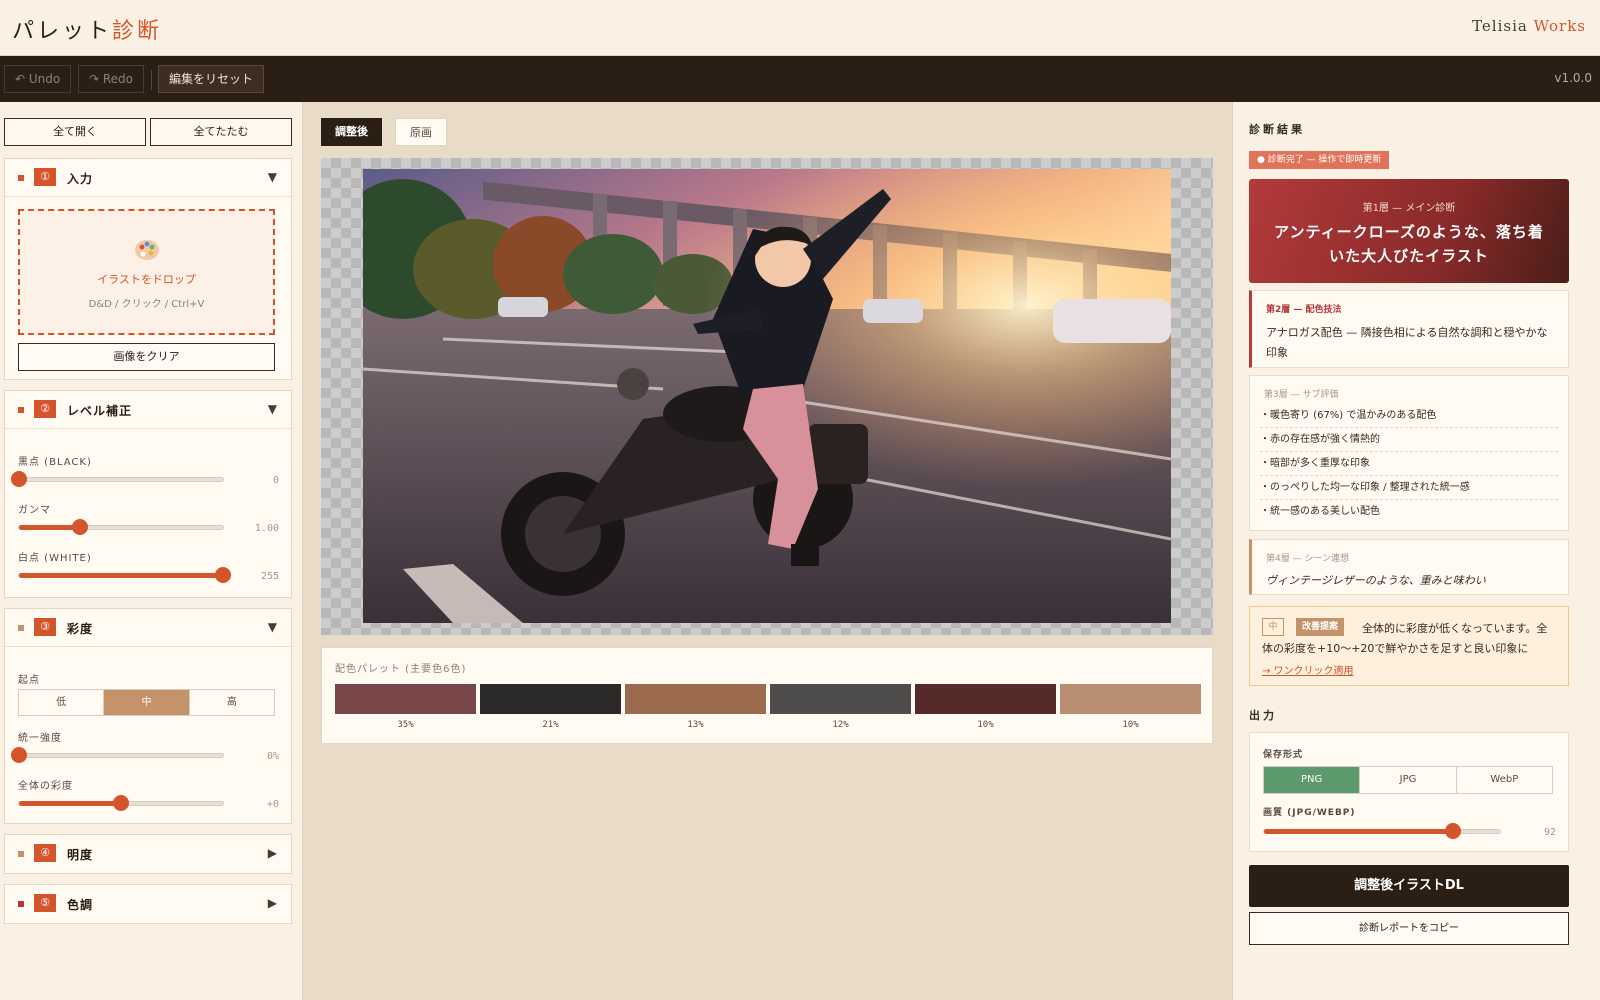 The width and height of the screenshot is (1600, 1000). Describe the element at coordinates (1409, 928) in the screenshot. I see `copy-report-button: 診断レポートをコピー` at that location.